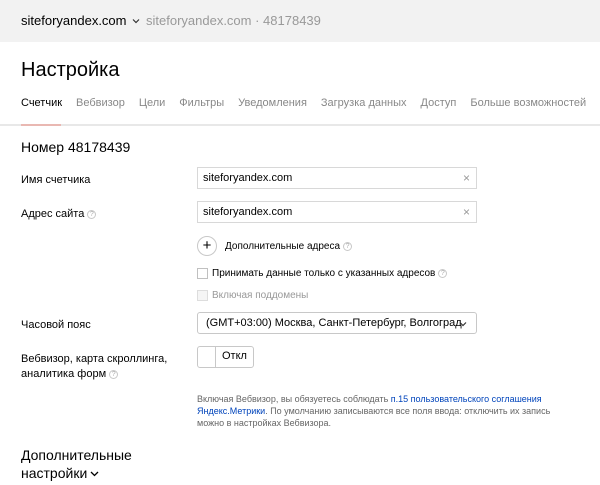 This screenshot has width=600, height=485. What do you see at coordinates (337, 178) in the screenshot?
I see `counter-name-input: siteforyandex.com ×` at bounding box center [337, 178].